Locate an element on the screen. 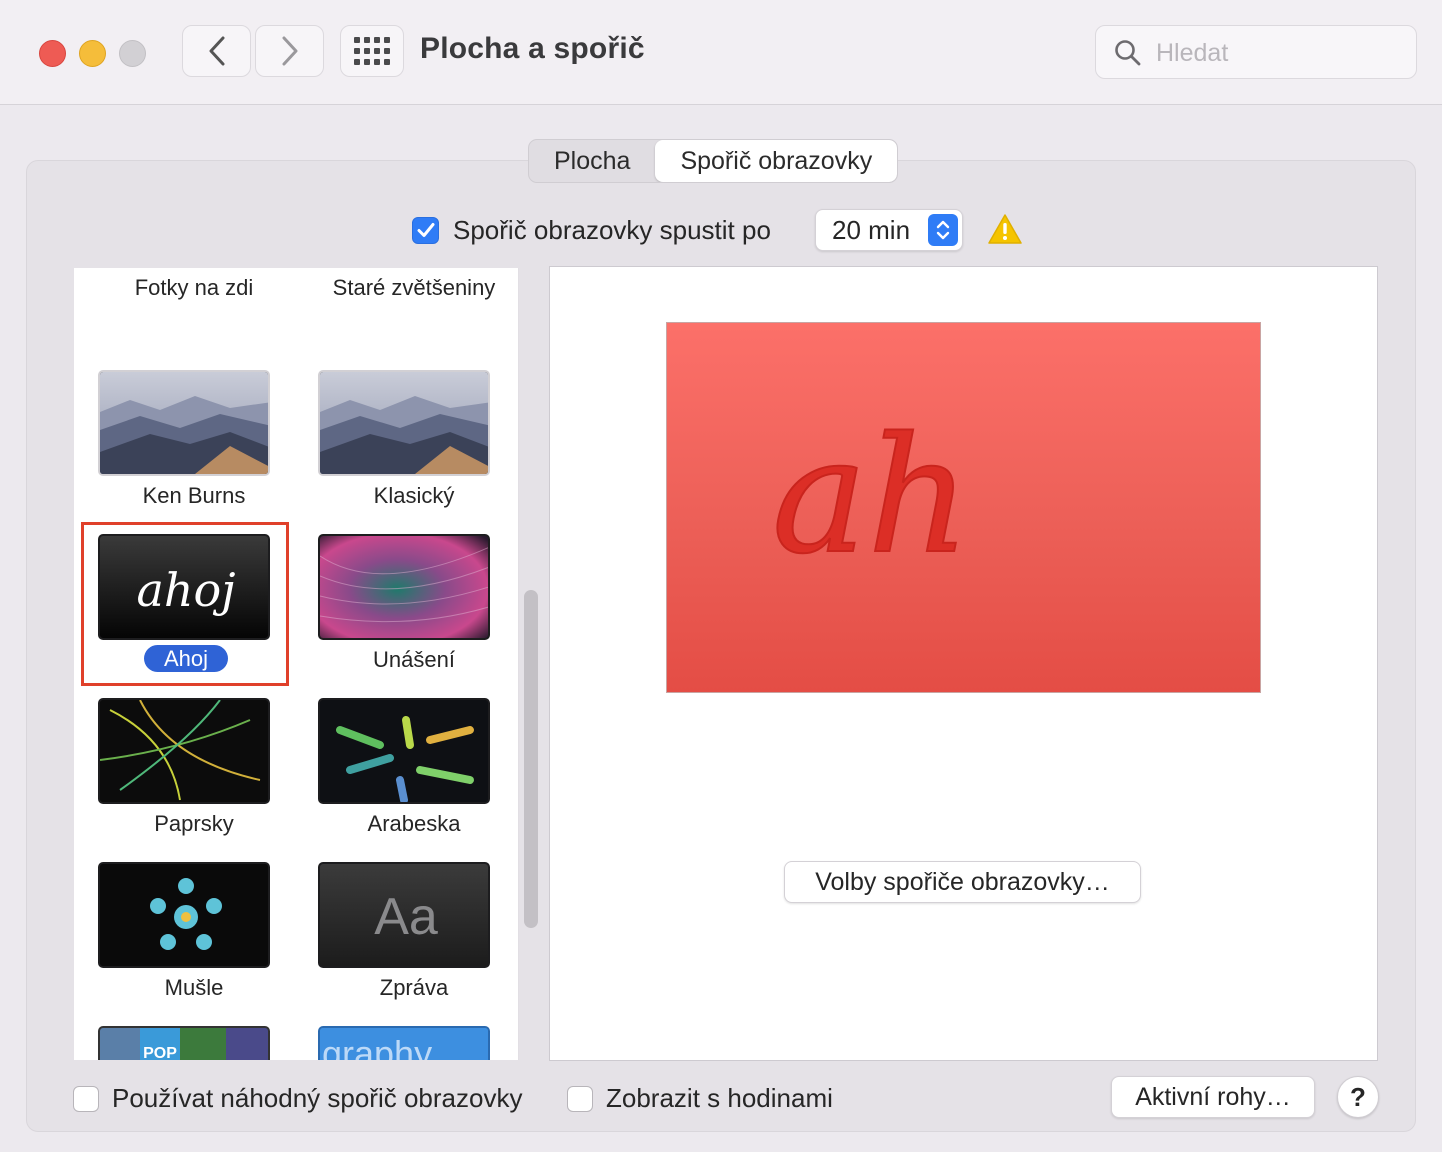 This screenshot has width=1442, height=1152. start-after-checkbox is located at coordinates (425, 230).